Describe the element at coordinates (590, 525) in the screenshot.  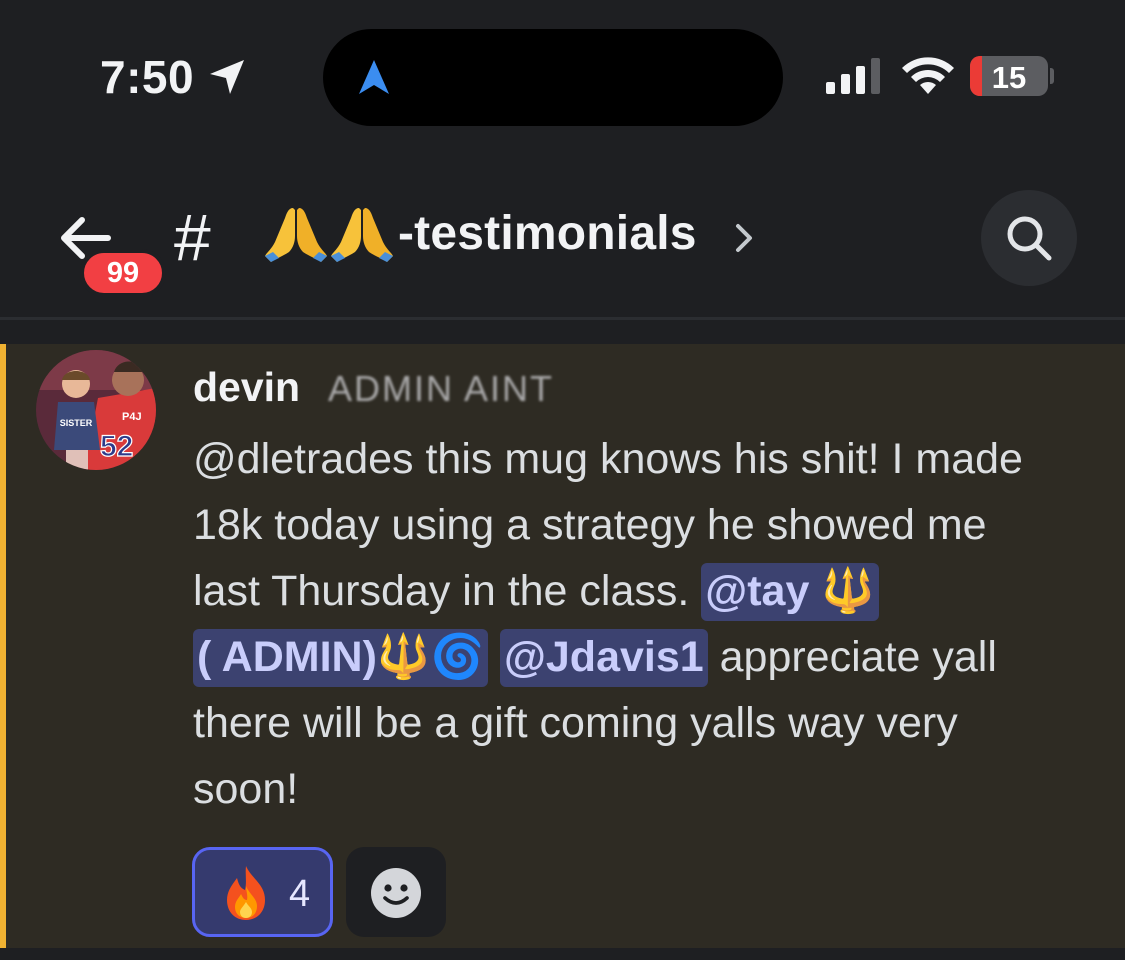
I see `message-text: 18k today using a strategy he showed me` at that location.